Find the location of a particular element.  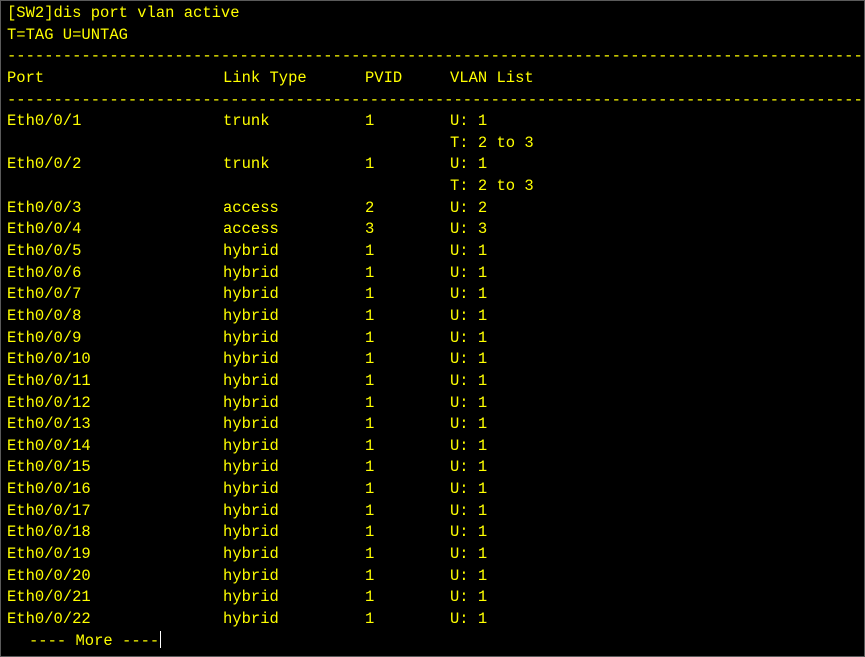

cell-port: Eth0/0/10 is located at coordinates (49, 359).